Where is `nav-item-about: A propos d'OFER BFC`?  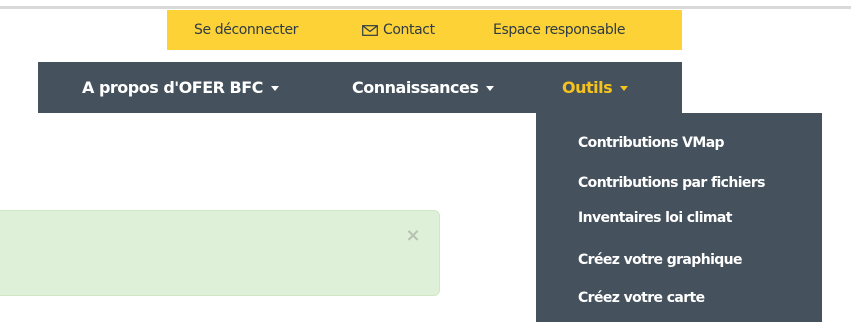
nav-item-about: A propos d'OFER BFC is located at coordinates (180, 87).